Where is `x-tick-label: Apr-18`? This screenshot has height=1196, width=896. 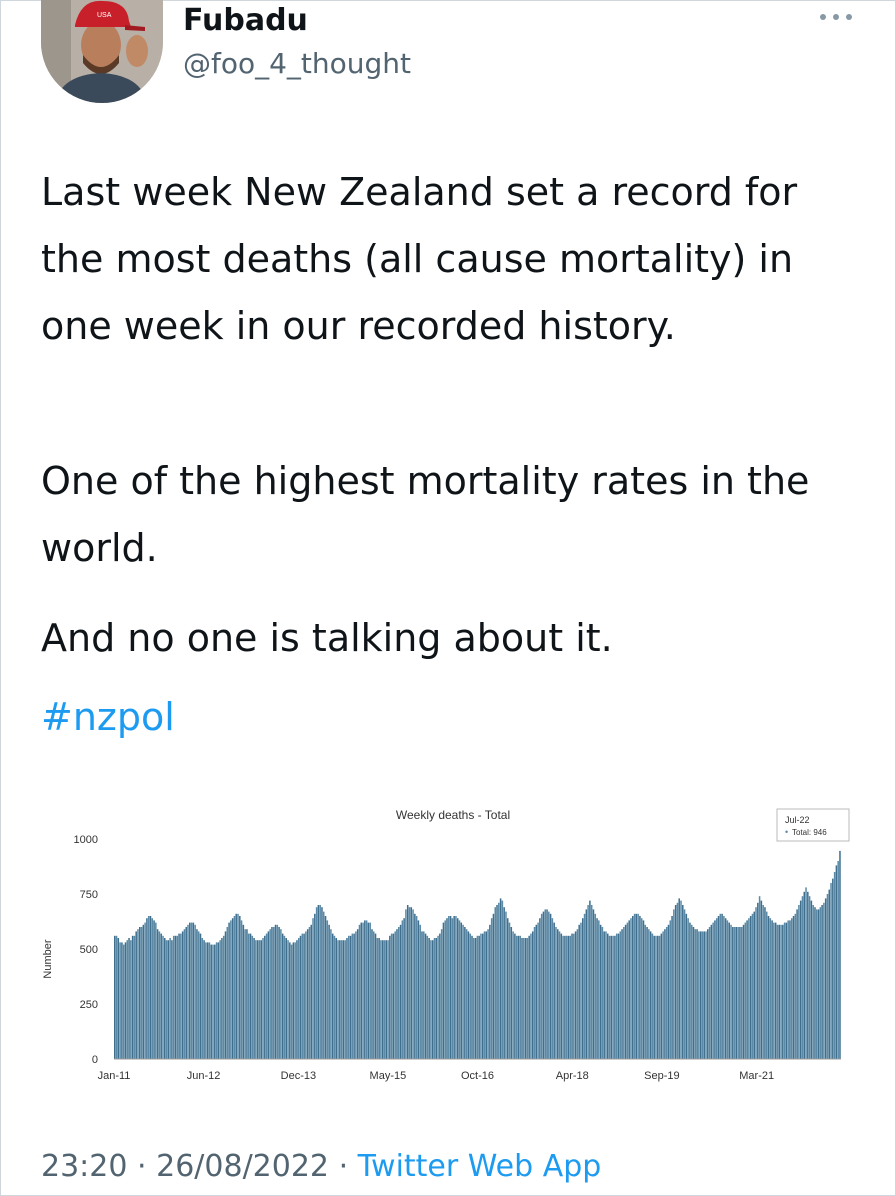 x-tick-label: Apr-18 is located at coordinates (572, 1076).